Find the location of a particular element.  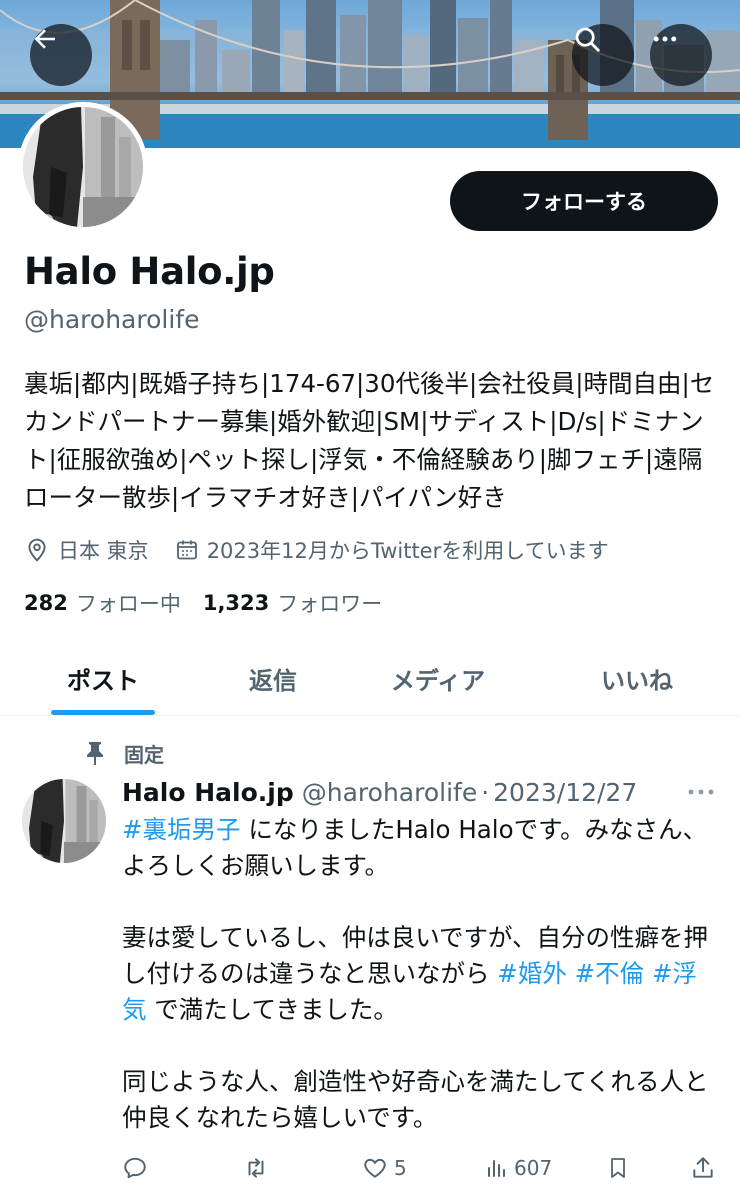

post-more-button is located at coordinates (701, 792).